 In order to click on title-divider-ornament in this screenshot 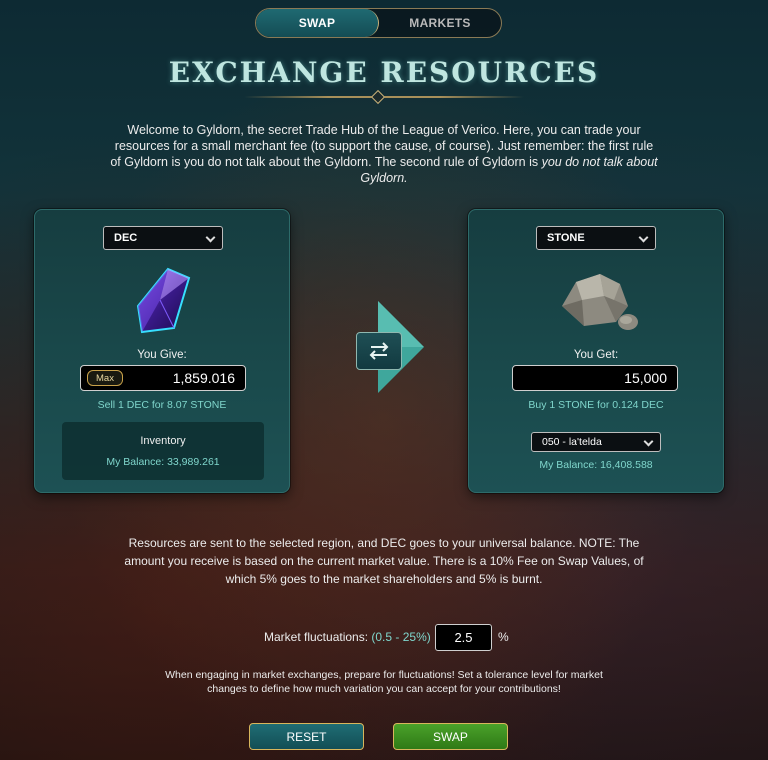, I will do `click(378, 97)`.